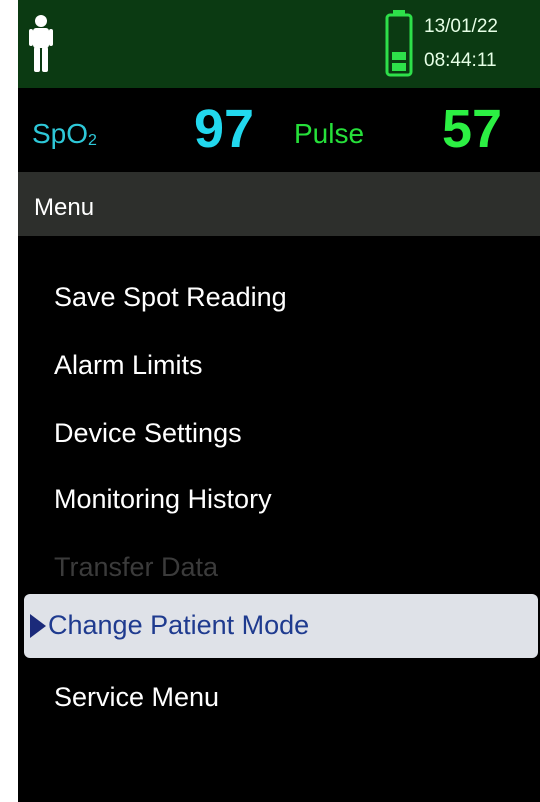 Image resolution: width=540 pixels, height=802 pixels. Describe the element at coordinates (460, 60) in the screenshot. I see `status-time: 08:44:11` at that location.